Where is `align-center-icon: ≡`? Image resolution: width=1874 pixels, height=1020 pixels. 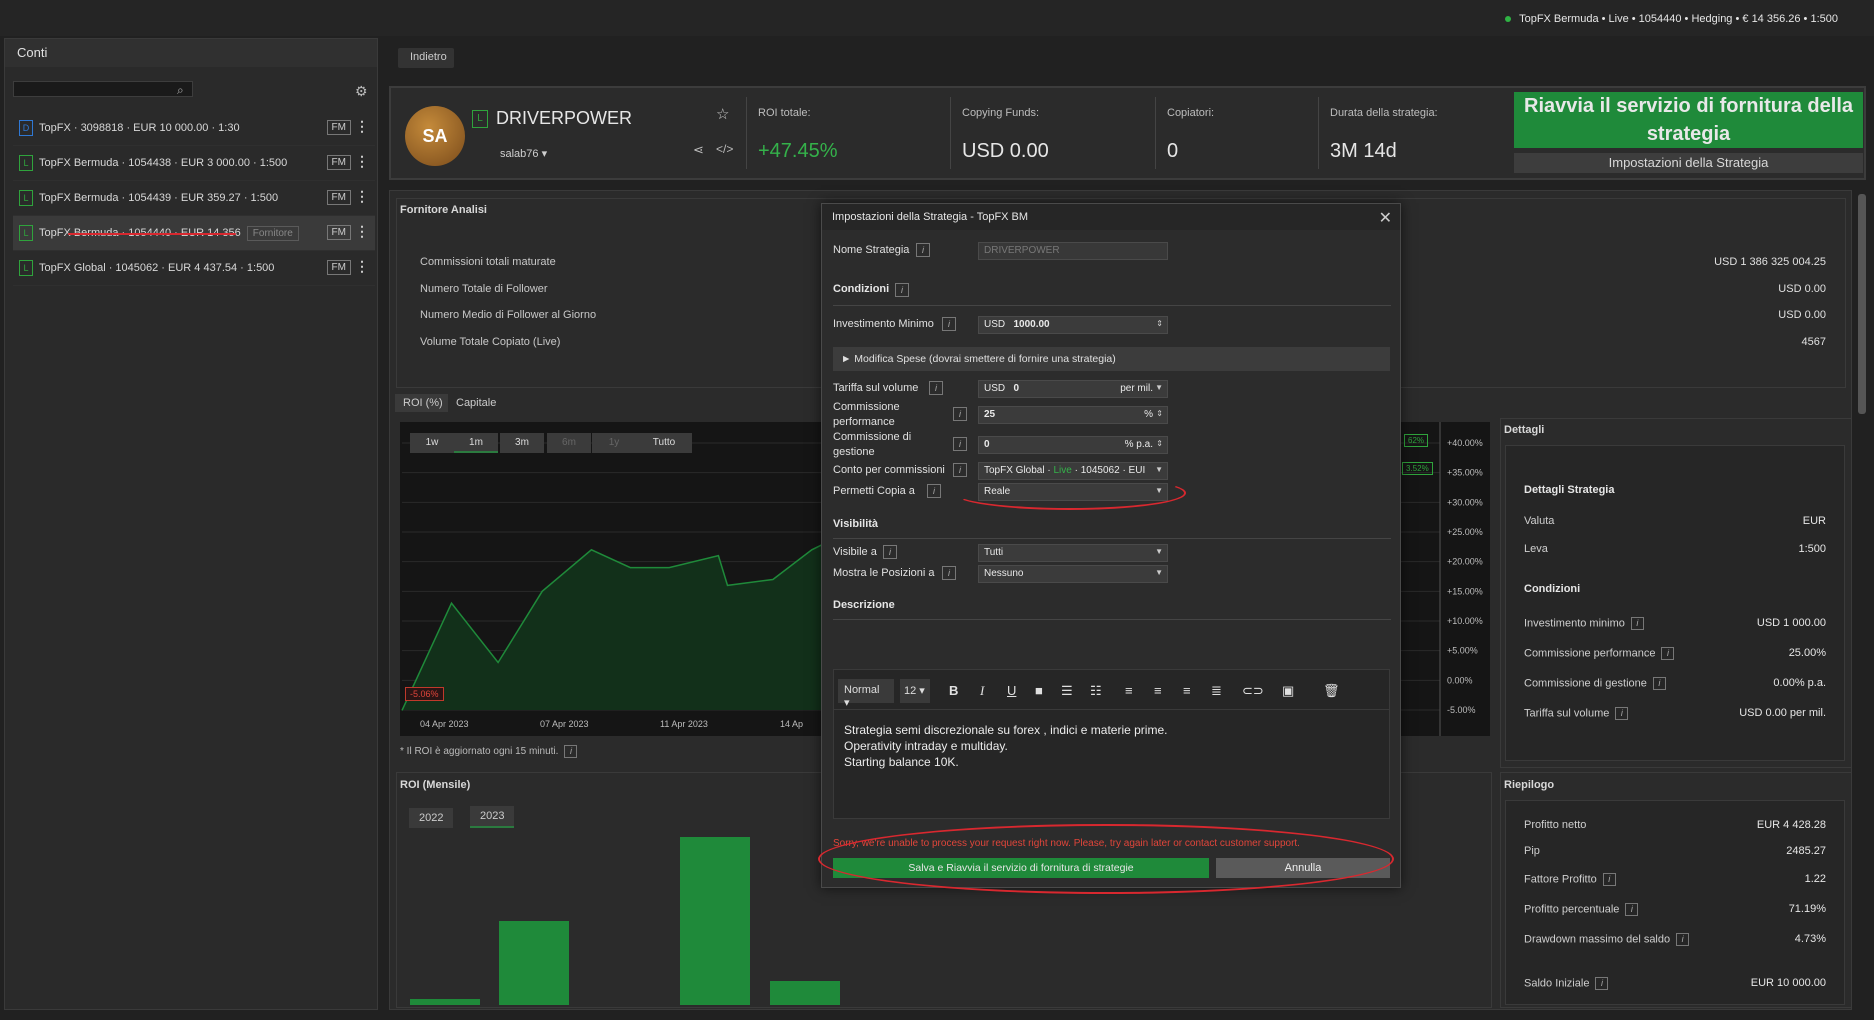
align-center-icon: ≡ is located at coordinates (1158, 690).